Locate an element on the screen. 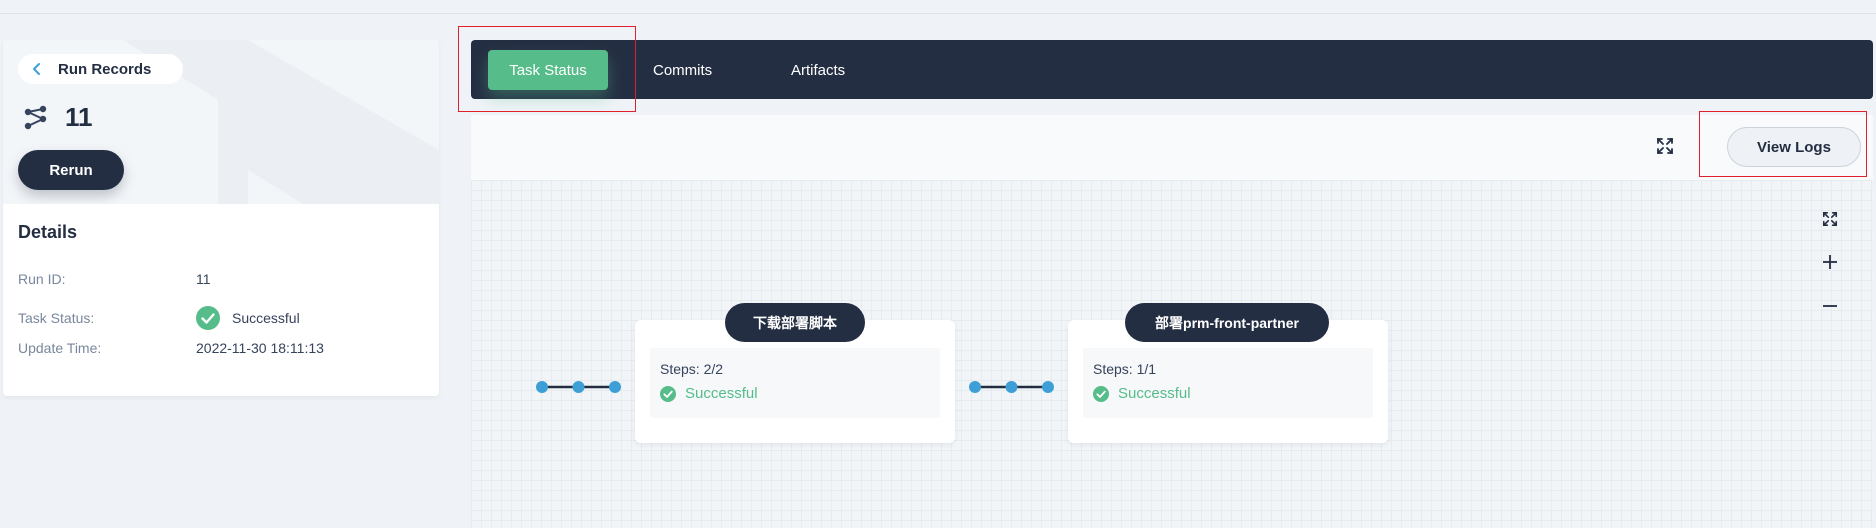 The image size is (1876, 528). top-divider is located at coordinates (938, 13).